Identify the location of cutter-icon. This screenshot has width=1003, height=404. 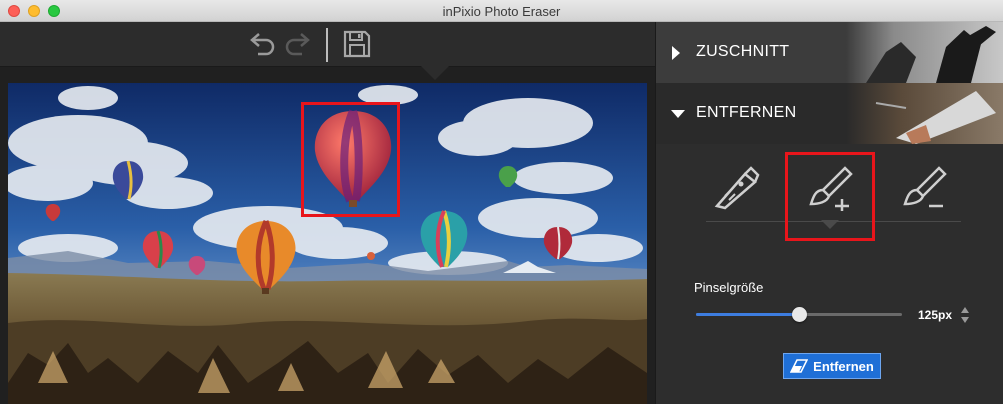
(737, 188).